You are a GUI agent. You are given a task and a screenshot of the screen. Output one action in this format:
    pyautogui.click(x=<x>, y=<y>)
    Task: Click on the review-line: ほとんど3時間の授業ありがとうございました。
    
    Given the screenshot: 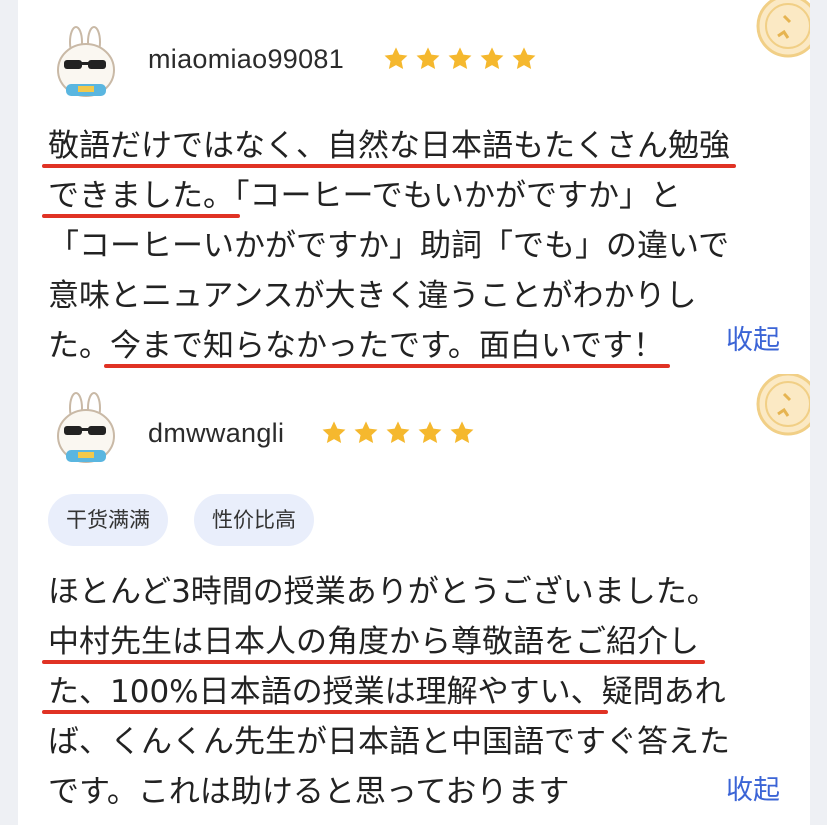 What is the action you would take?
    pyautogui.click(x=418, y=592)
    